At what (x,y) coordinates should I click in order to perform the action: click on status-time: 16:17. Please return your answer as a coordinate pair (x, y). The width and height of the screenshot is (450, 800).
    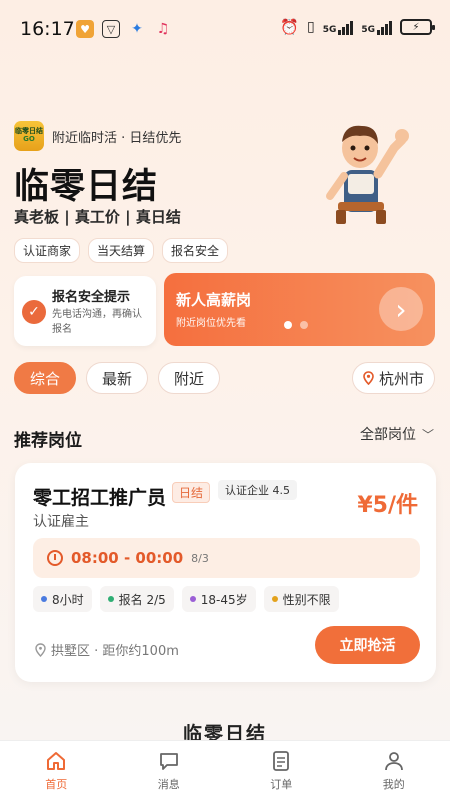
    Looking at the image, I should click on (47, 29).